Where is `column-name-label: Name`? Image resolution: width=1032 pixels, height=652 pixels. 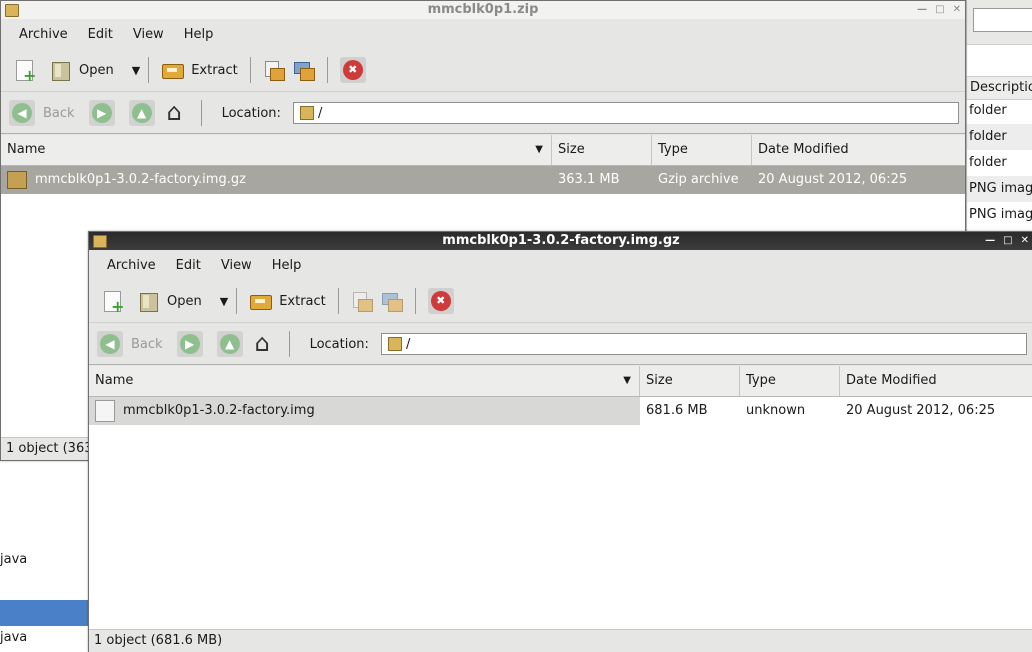 column-name-label: Name is located at coordinates (26, 149).